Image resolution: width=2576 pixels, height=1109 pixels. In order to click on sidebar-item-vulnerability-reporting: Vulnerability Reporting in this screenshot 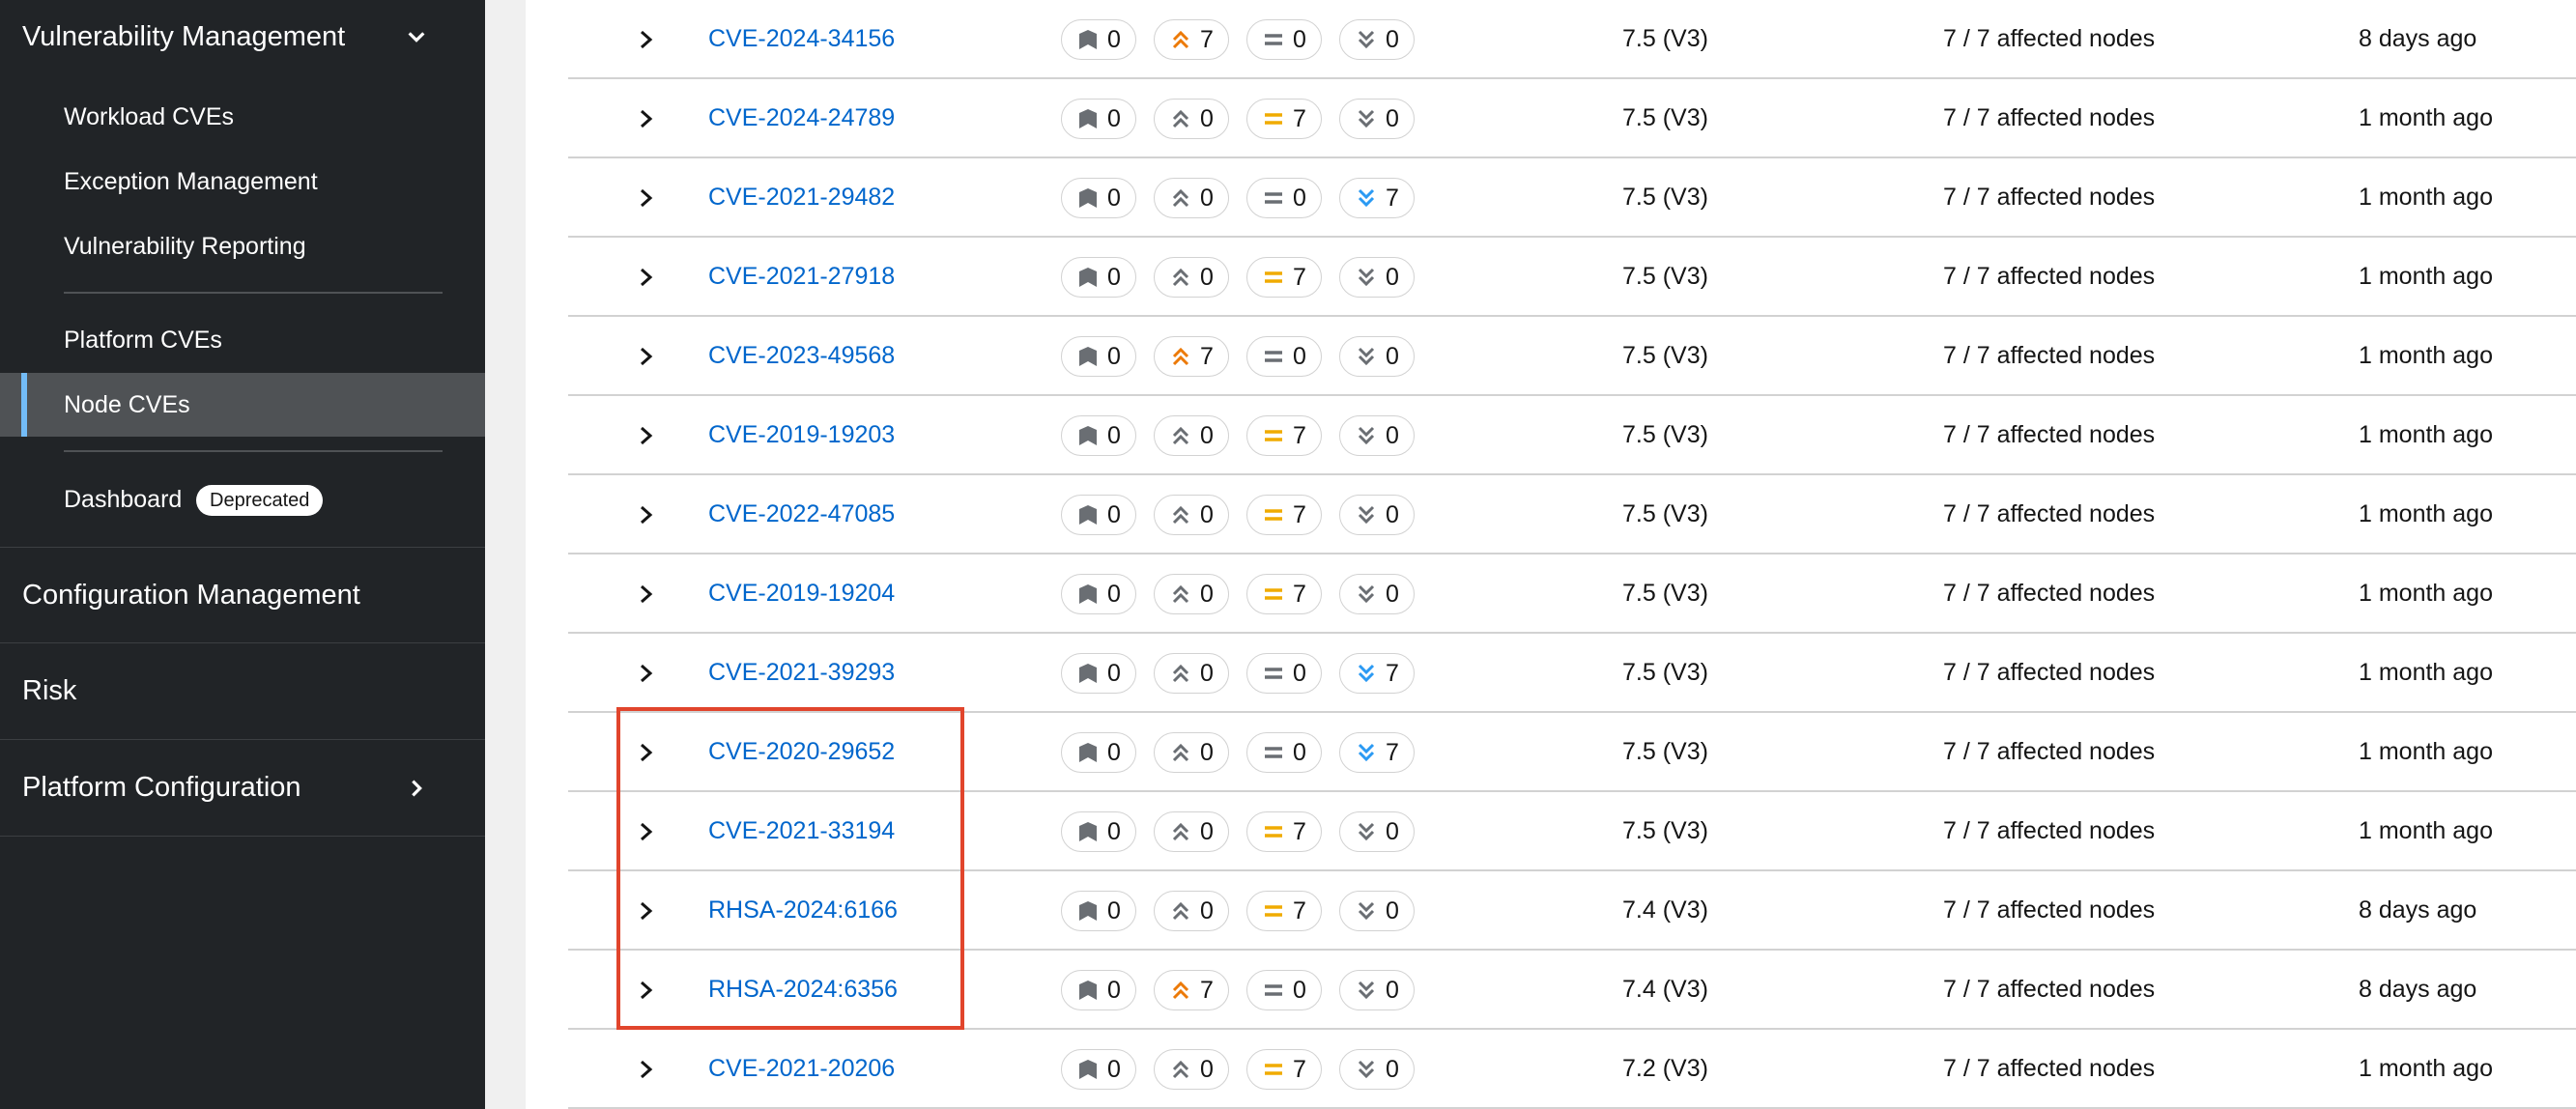, I will do `click(243, 246)`.